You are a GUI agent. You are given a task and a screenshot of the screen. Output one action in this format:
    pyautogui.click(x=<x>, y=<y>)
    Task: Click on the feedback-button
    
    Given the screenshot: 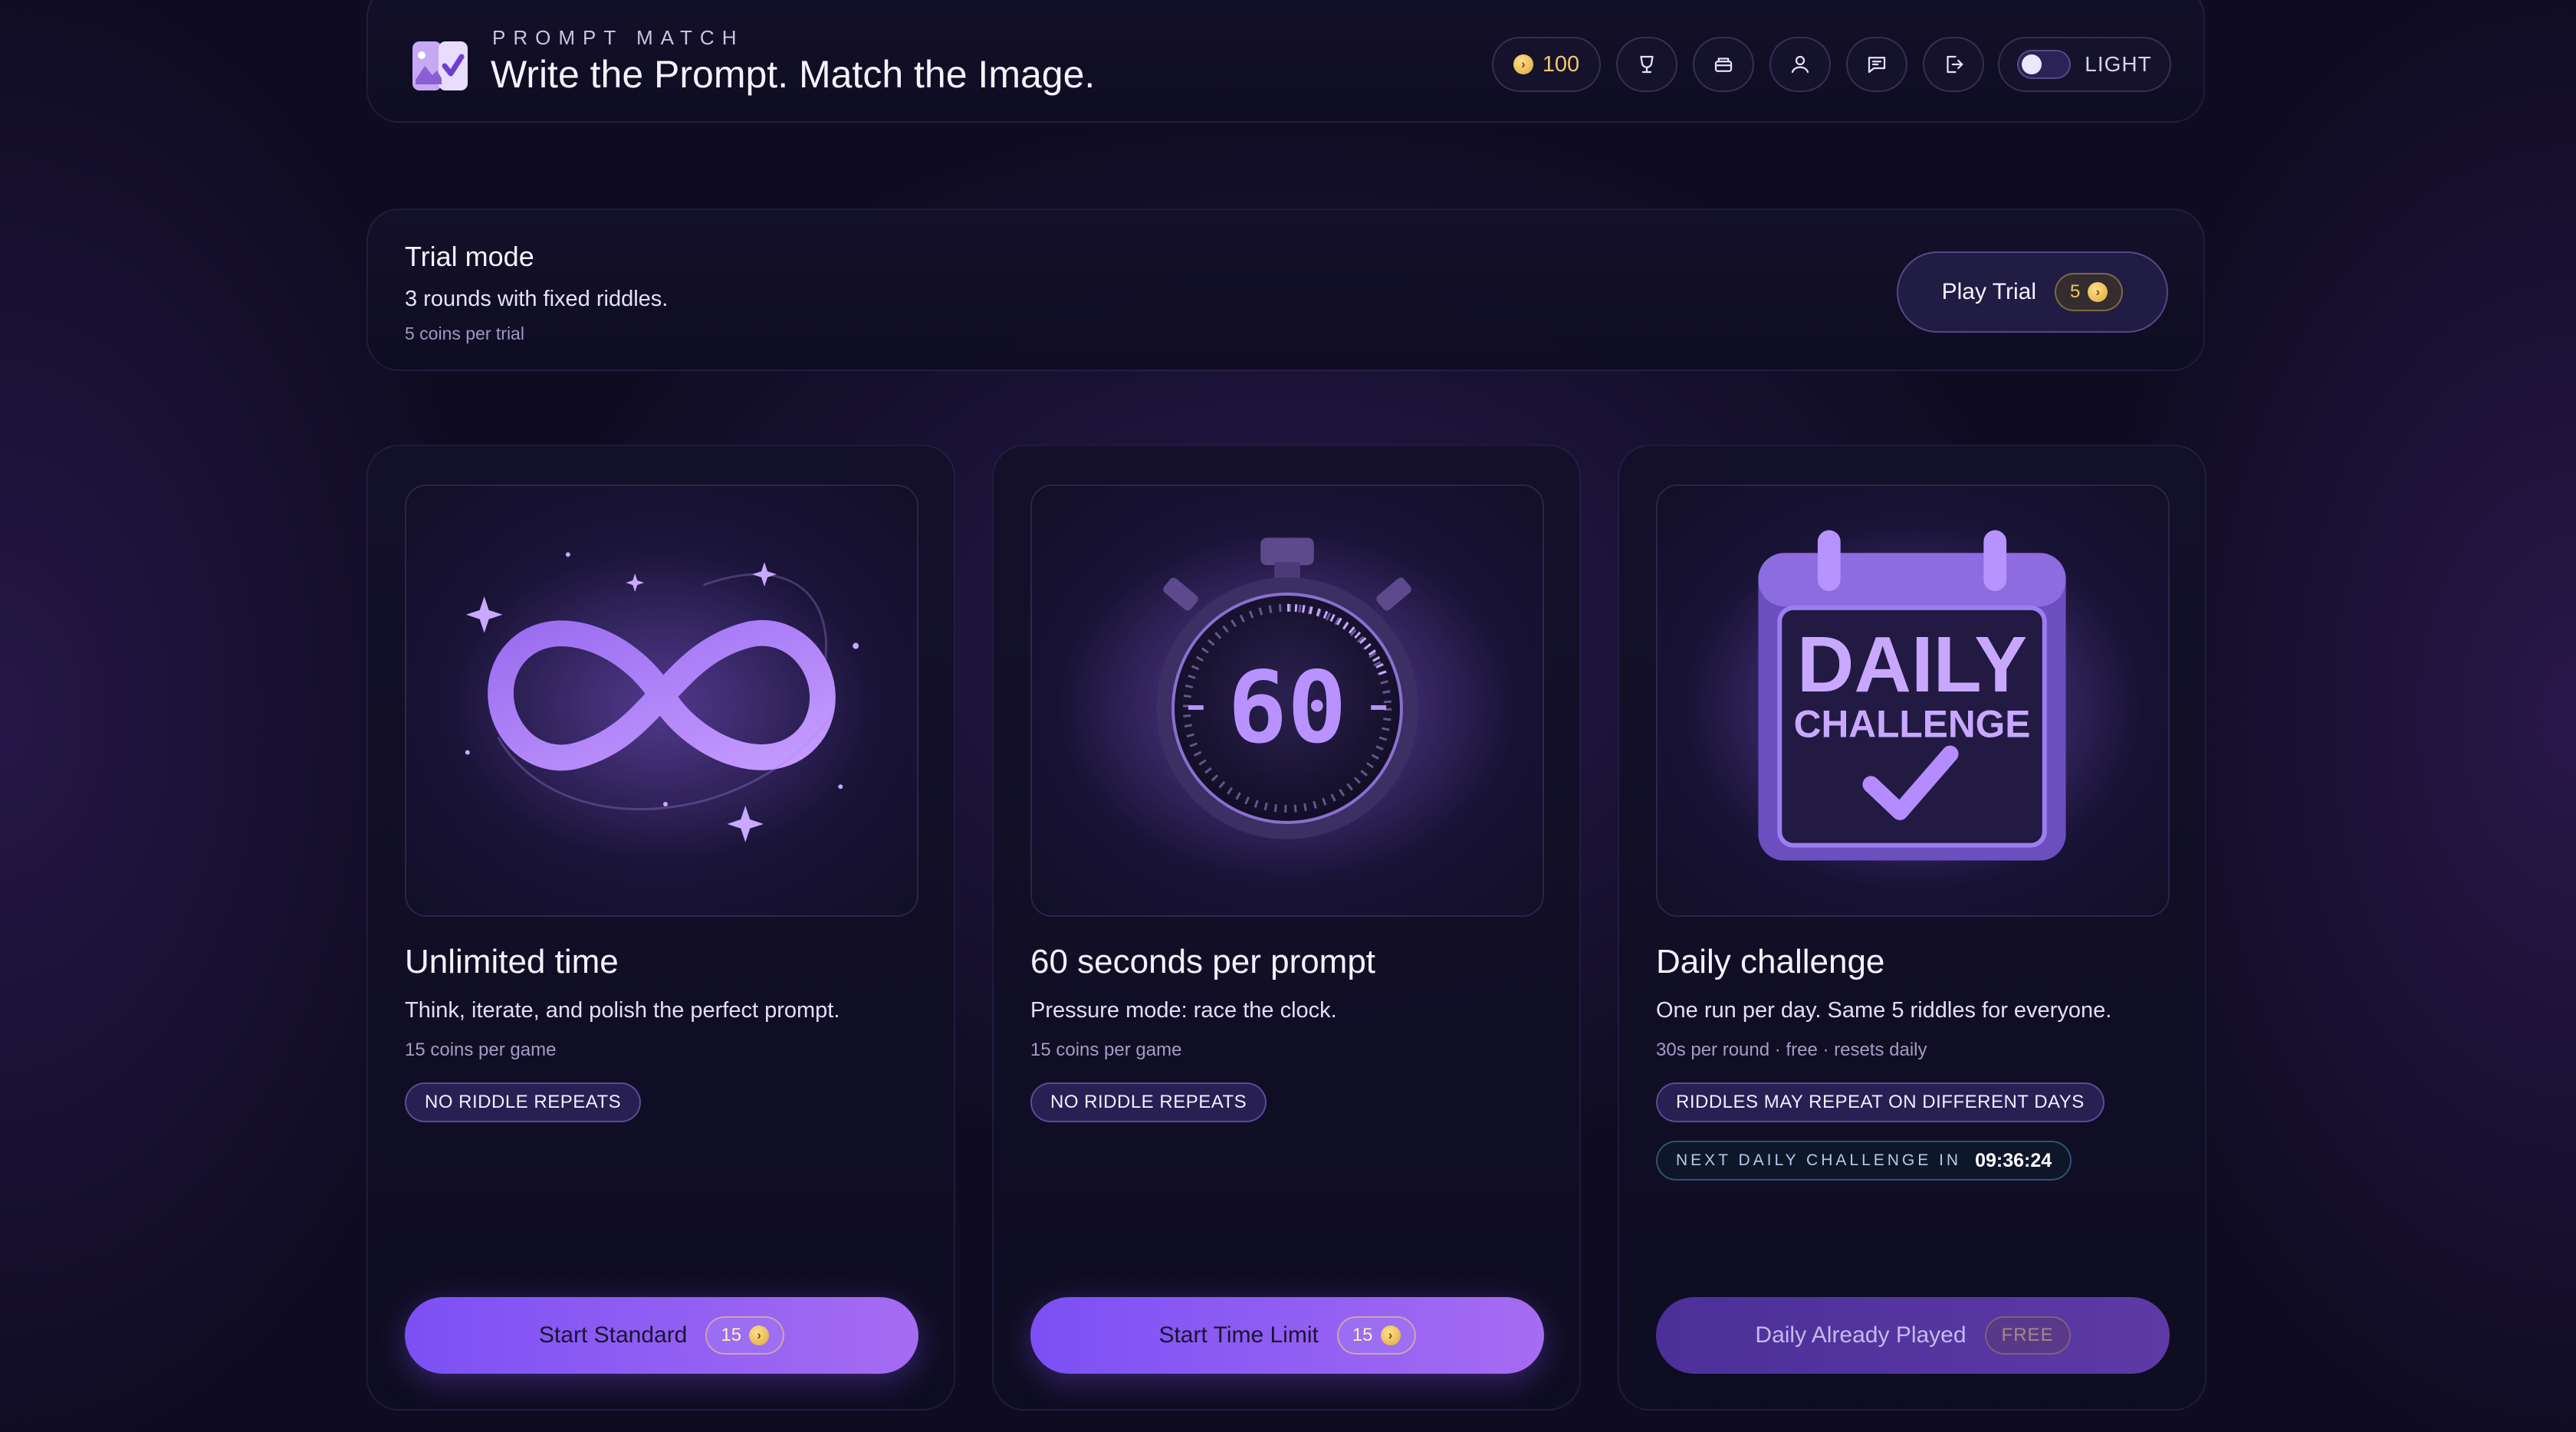 What is the action you would take?
    pyautogui.click(x=1877, y=64)
    